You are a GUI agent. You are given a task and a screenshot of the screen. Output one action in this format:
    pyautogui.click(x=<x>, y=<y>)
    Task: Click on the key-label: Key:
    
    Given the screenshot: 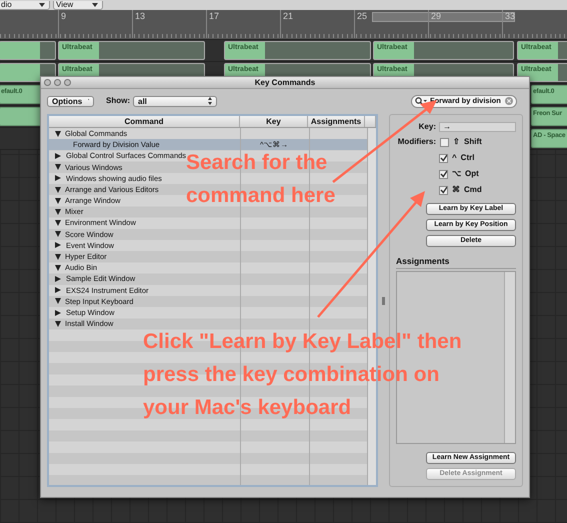 What is the action you would take?
    pyautogui.click(x=427, y=127)
    